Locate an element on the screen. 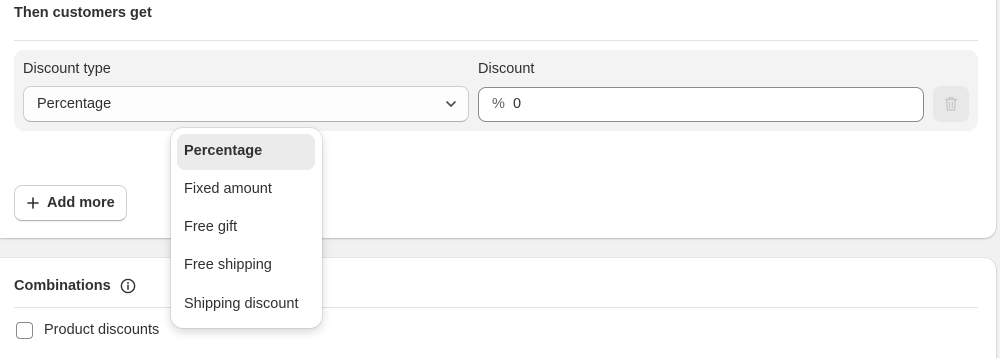 The image size is (1000, 358). add-more-label: Add more is located at coordinates (81, 203).